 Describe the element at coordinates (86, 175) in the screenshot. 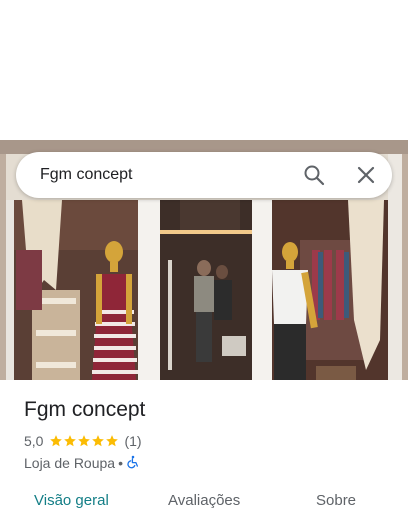

I see `search-input: Fgm concept` at that location.